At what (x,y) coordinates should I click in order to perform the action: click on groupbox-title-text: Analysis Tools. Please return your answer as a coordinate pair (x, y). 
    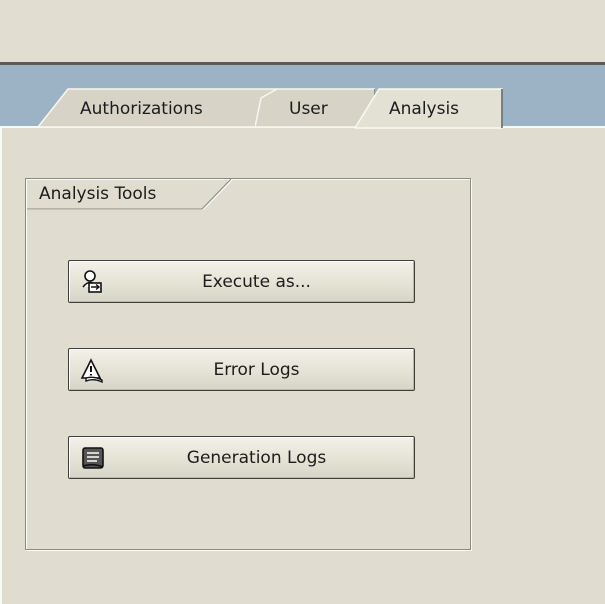
    Looking at the image, I should click on (98, 194).